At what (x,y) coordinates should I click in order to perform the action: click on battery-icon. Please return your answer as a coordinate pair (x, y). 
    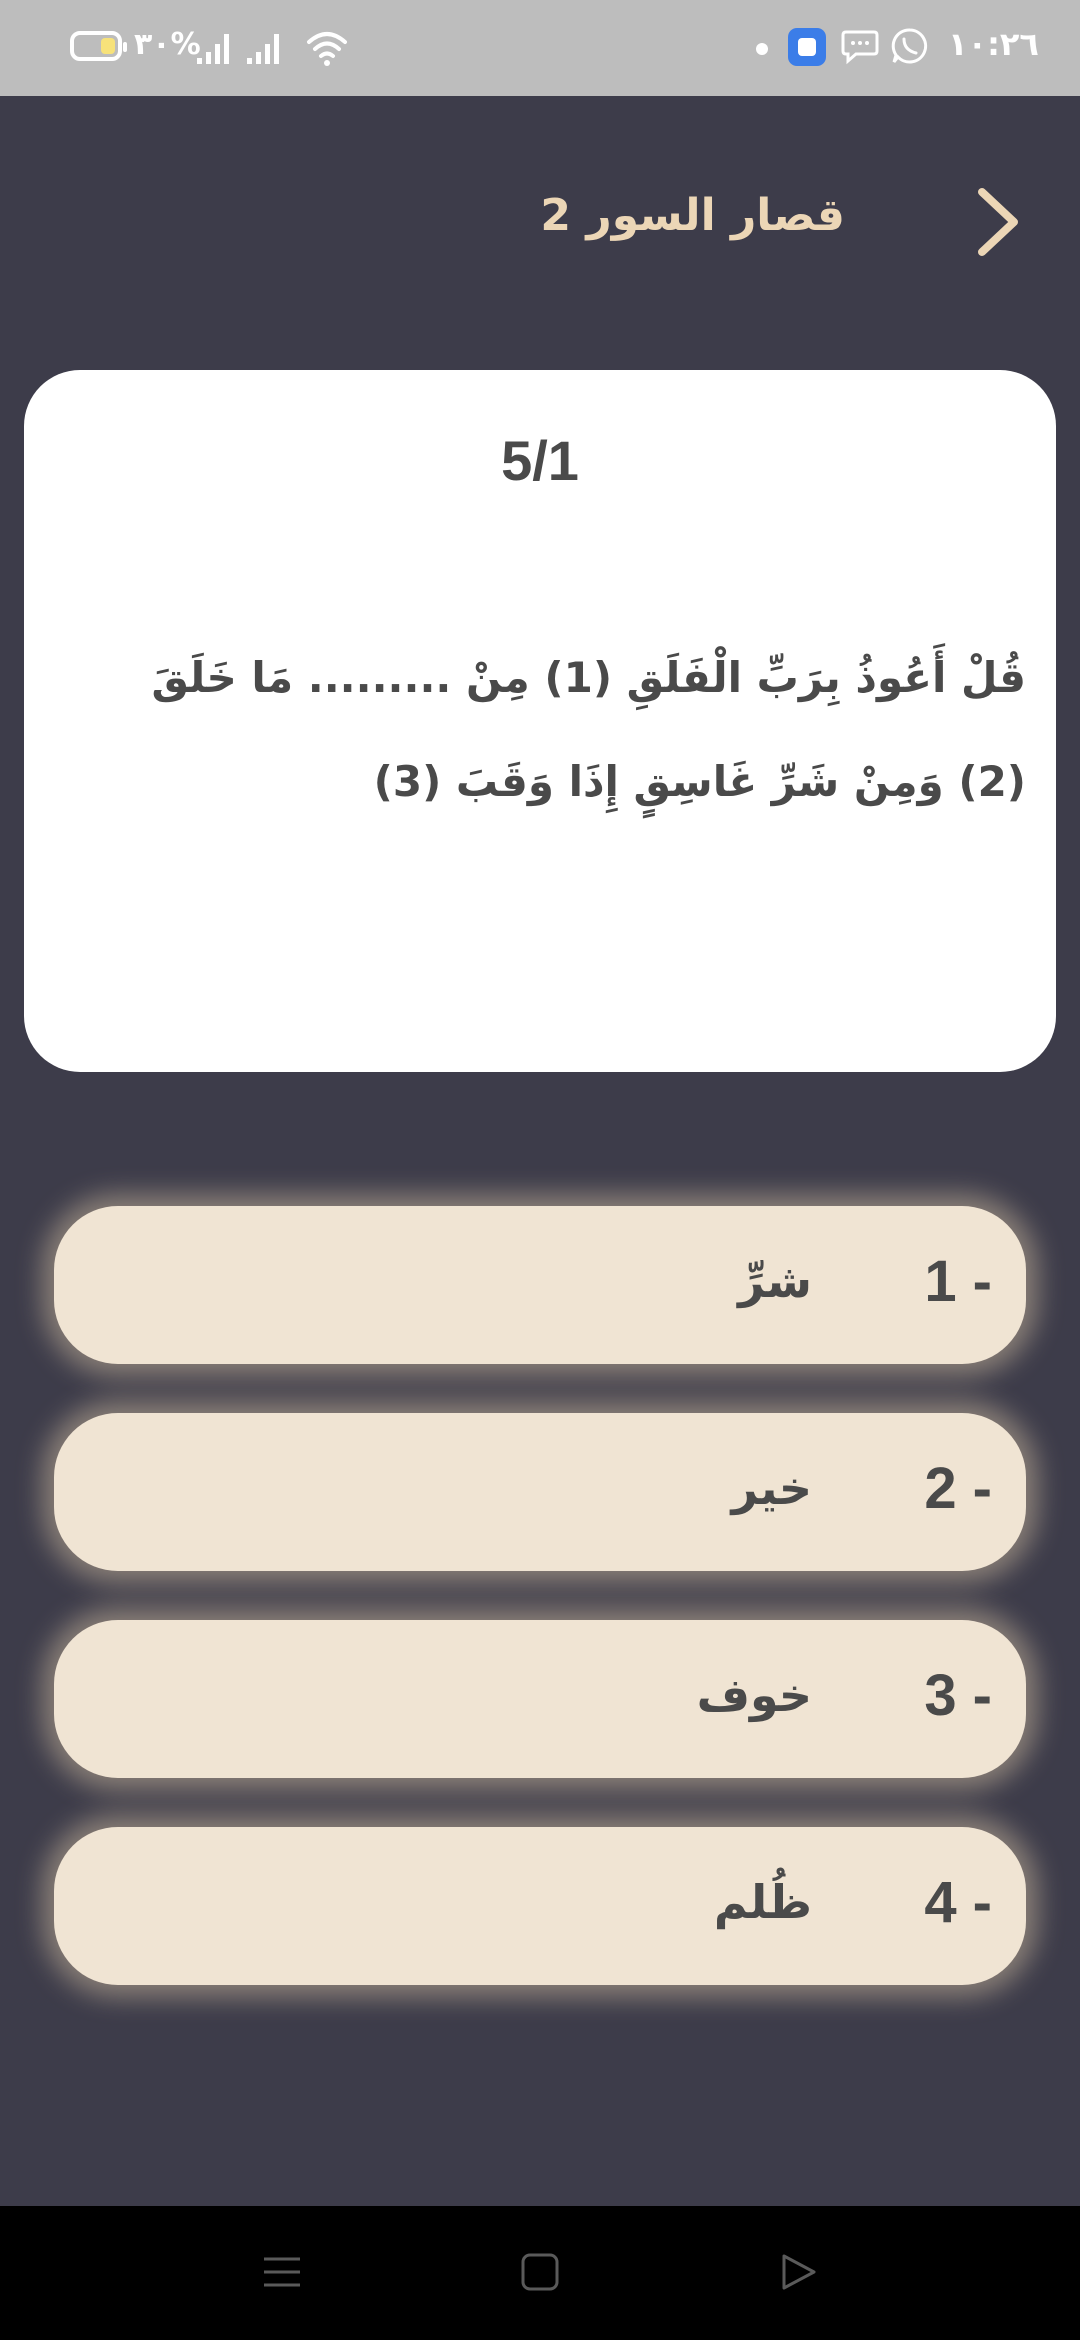
    Looking at the image, I should click on (98, 46).